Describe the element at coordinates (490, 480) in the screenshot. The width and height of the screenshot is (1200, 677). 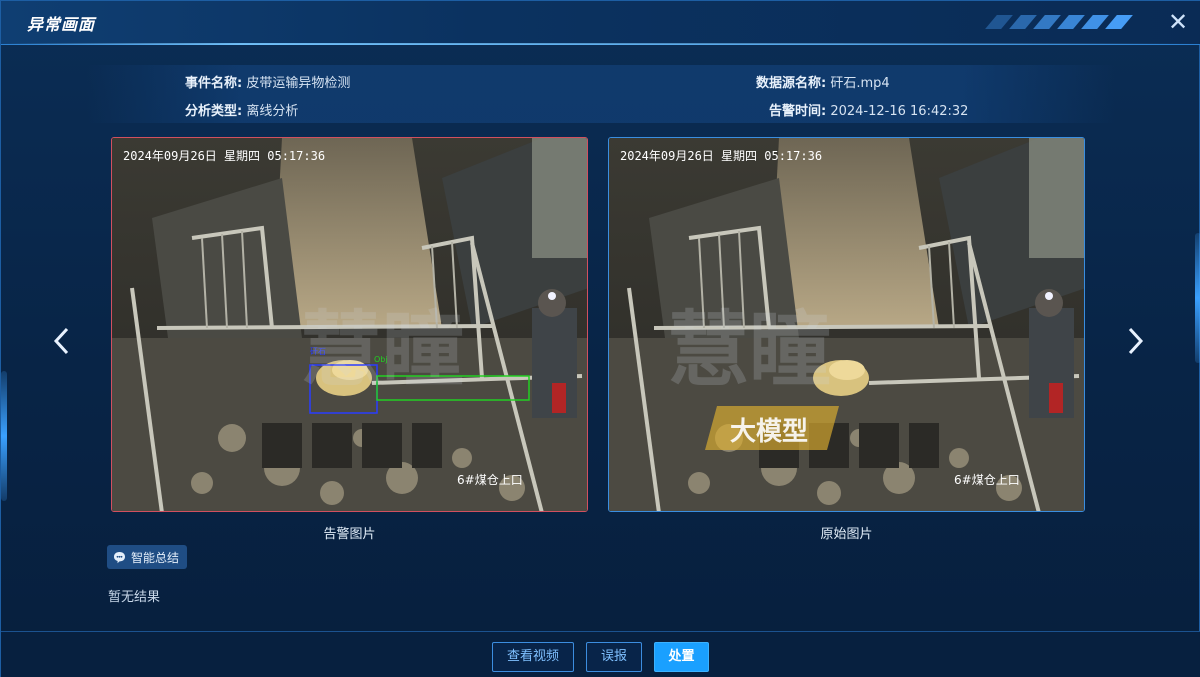
I see `alert-image-location: 6#煤仓上口` at that location.